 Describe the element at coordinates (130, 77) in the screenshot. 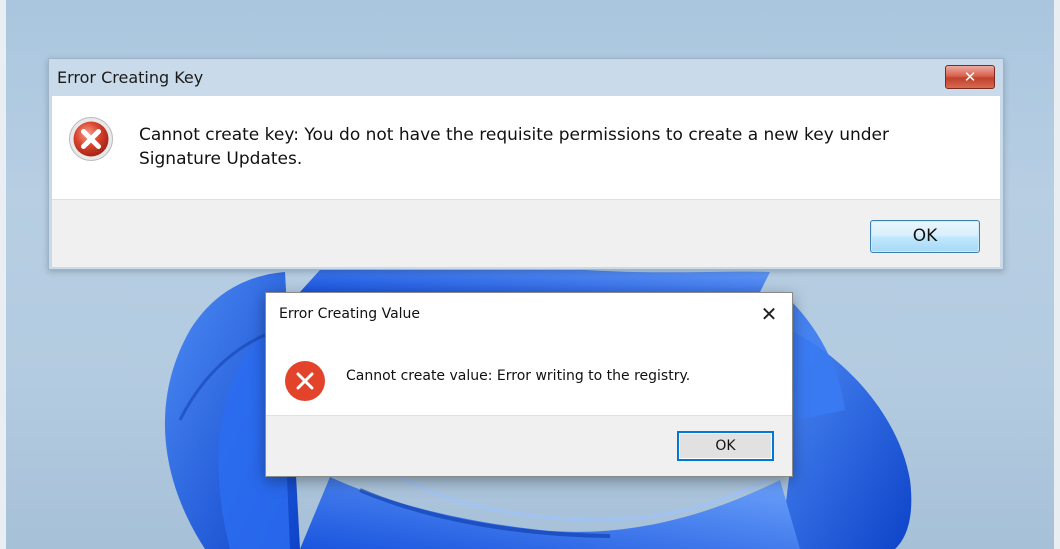

I see `dialog-title: Error Creating Key` at that location.